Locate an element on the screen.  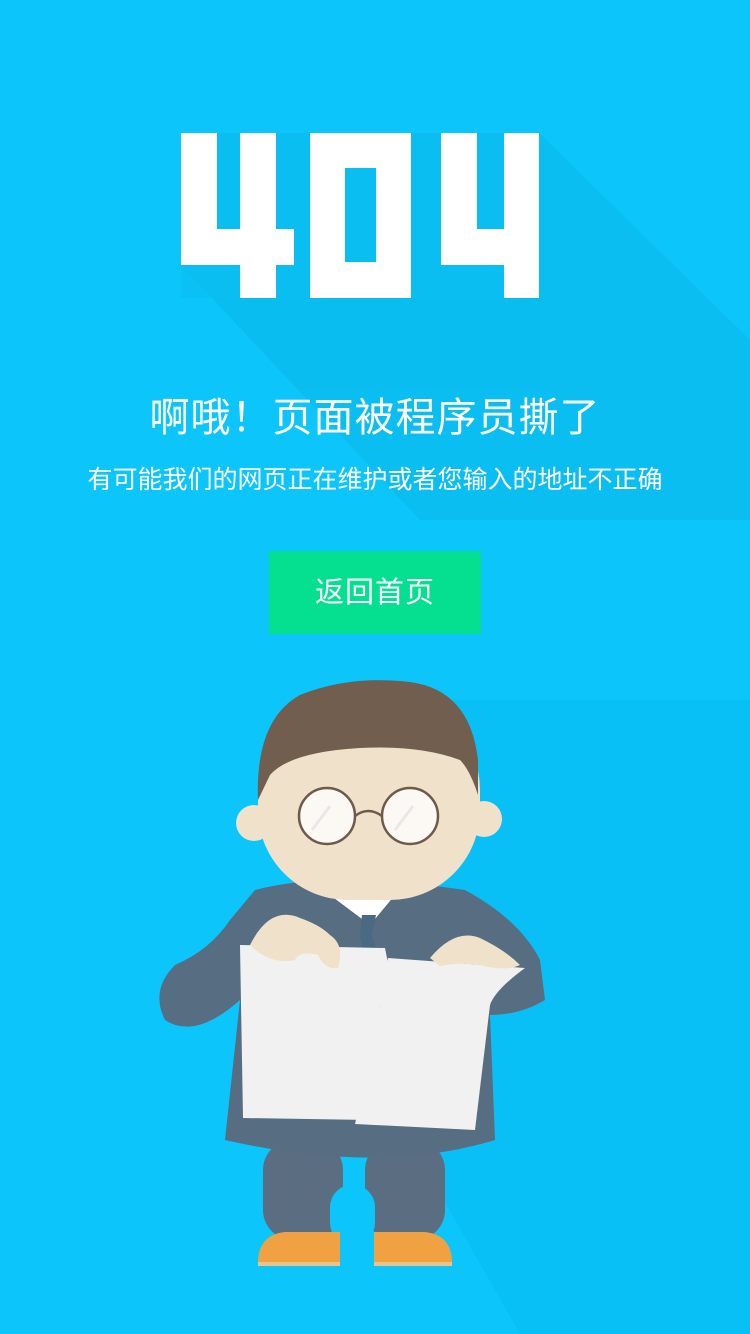
page-title: 啊哦！页面被程序员撕了 is located at coordinates (375, 418).